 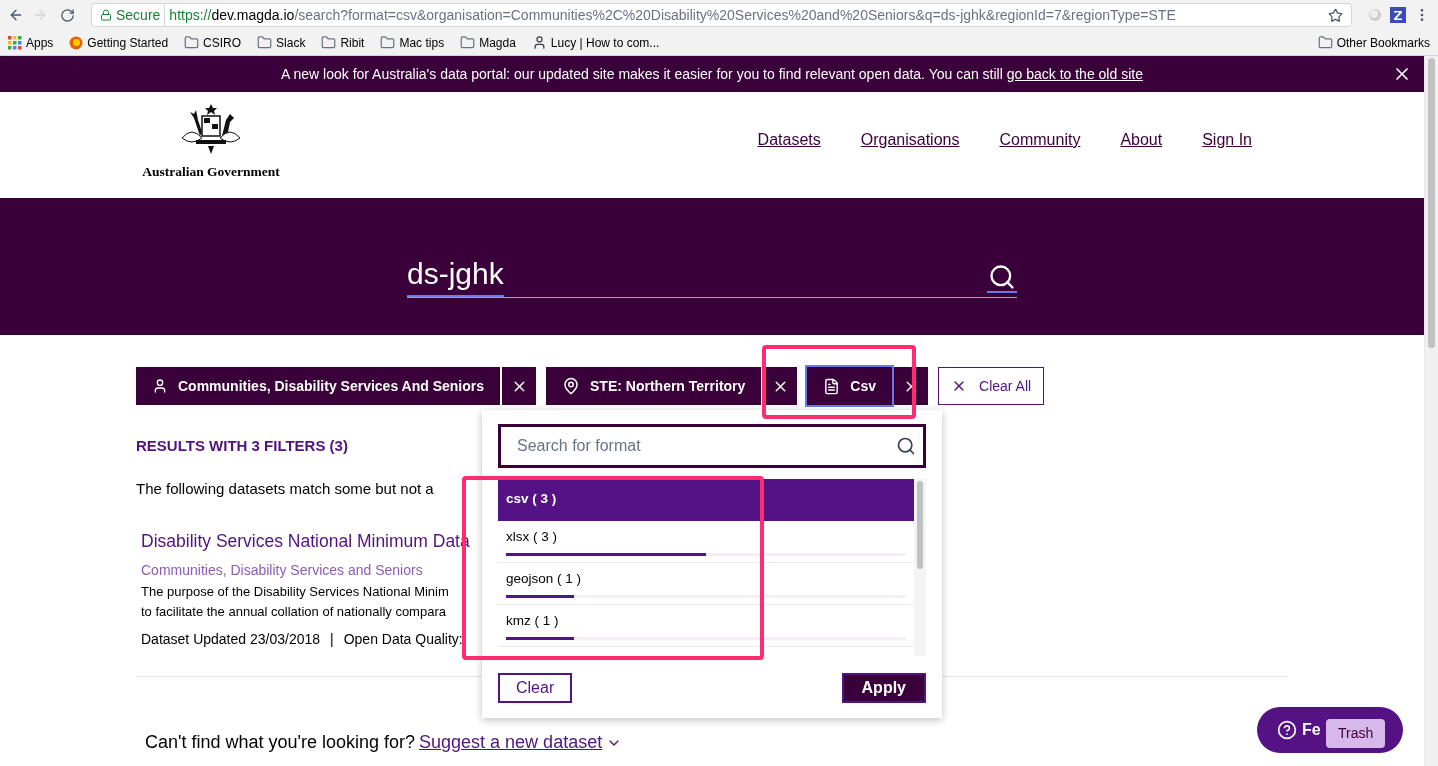 I want to click on bookmark-link: Ribit, so click(x=352, y=42).